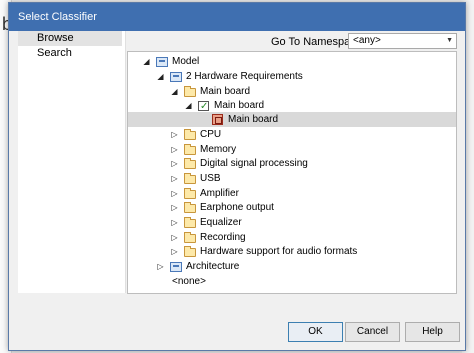 This screenshot has height=353, width=474. I want to click on tree-node-label: CPU, so click(211, 134).